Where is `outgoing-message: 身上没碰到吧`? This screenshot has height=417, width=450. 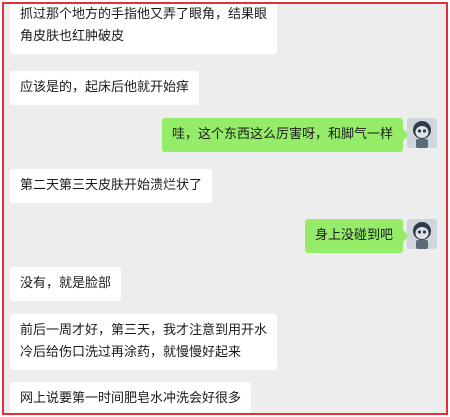
outgoing-message: 身上没碰到吧 is located at coordinates (357, 236).